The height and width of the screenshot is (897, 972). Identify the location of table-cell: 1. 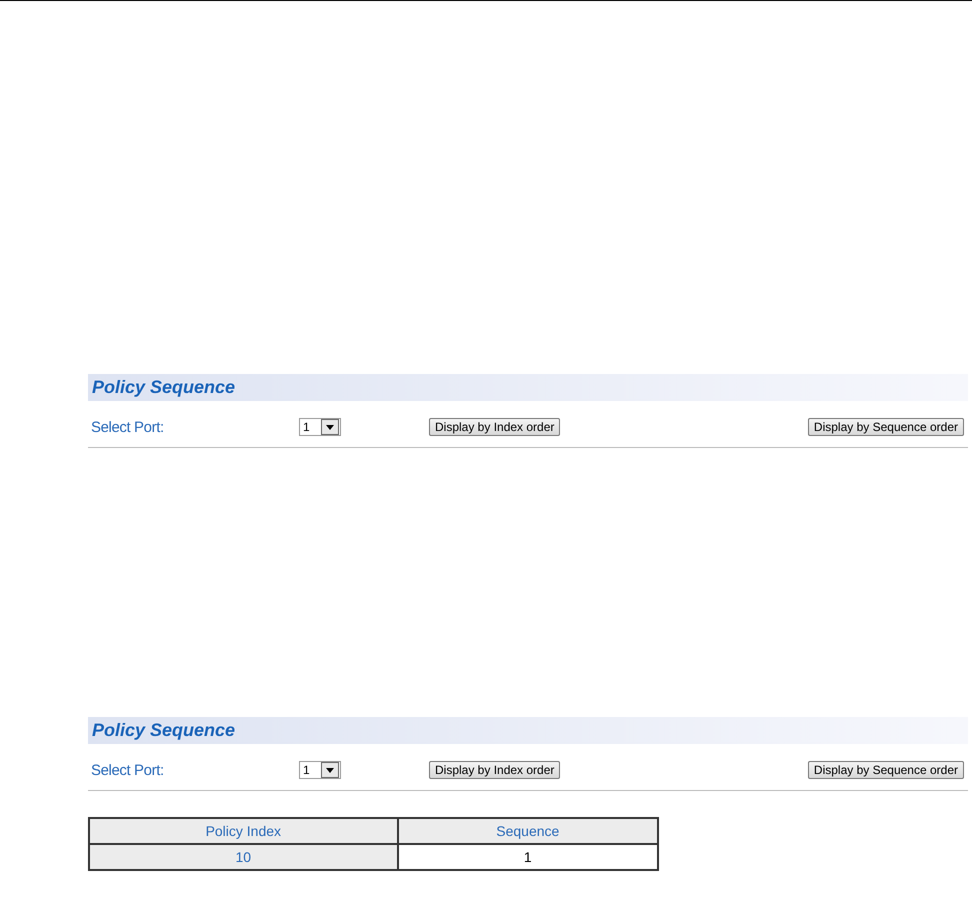
(528, 857).